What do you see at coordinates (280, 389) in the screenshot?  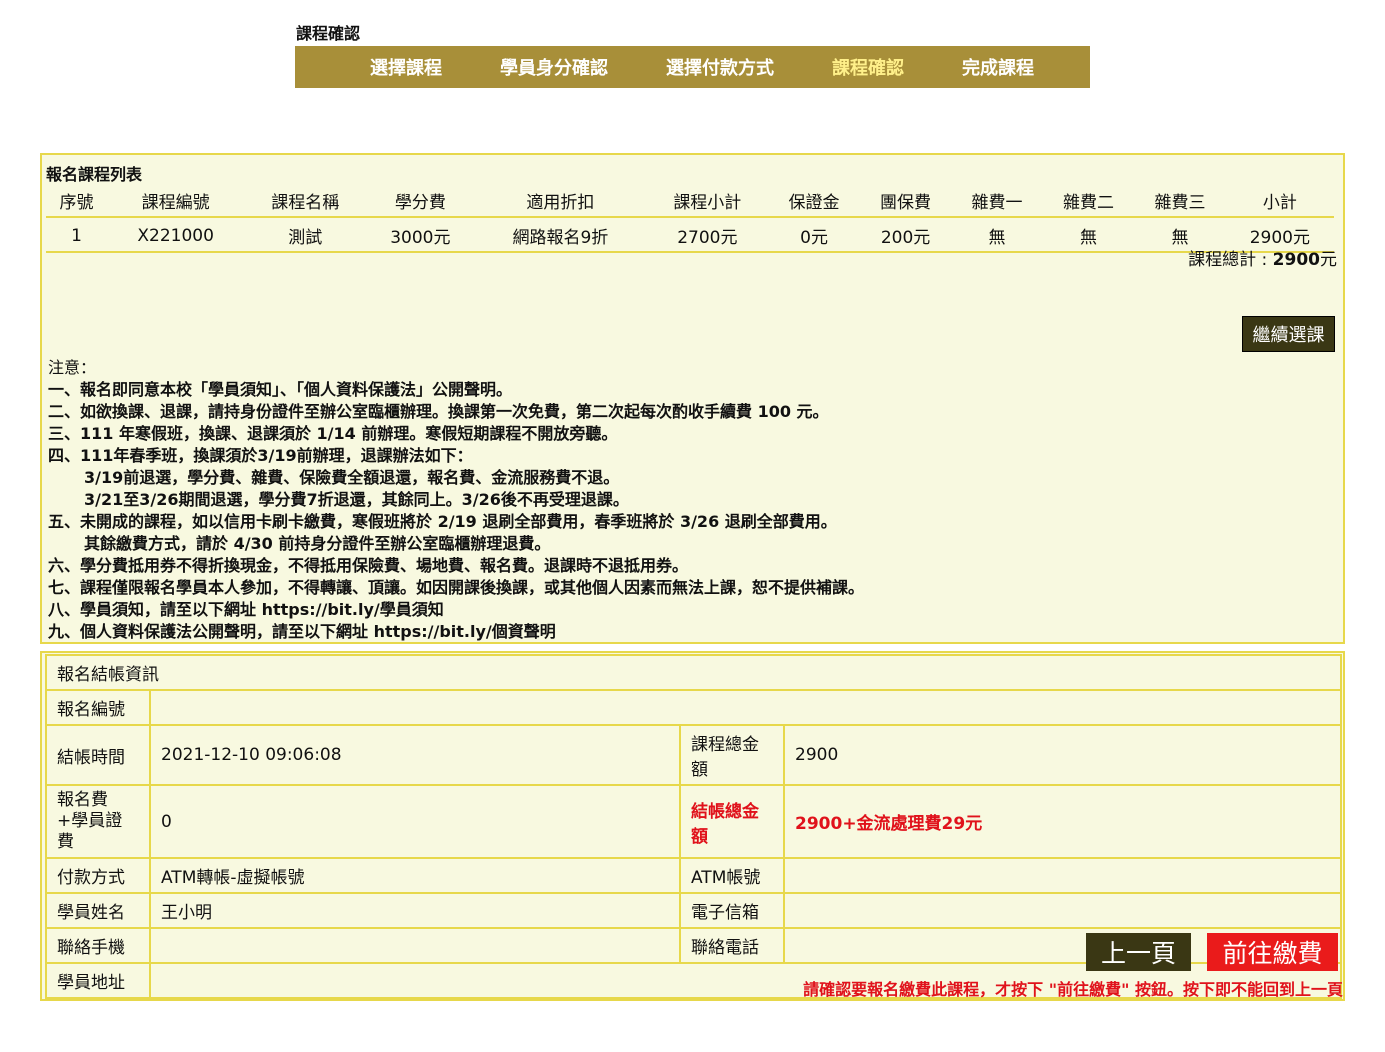 I see `note-line: 一、報名即同意本校「學員須知」、「個人資料保護法」公開聲明。` at bounding box center [280, 389].